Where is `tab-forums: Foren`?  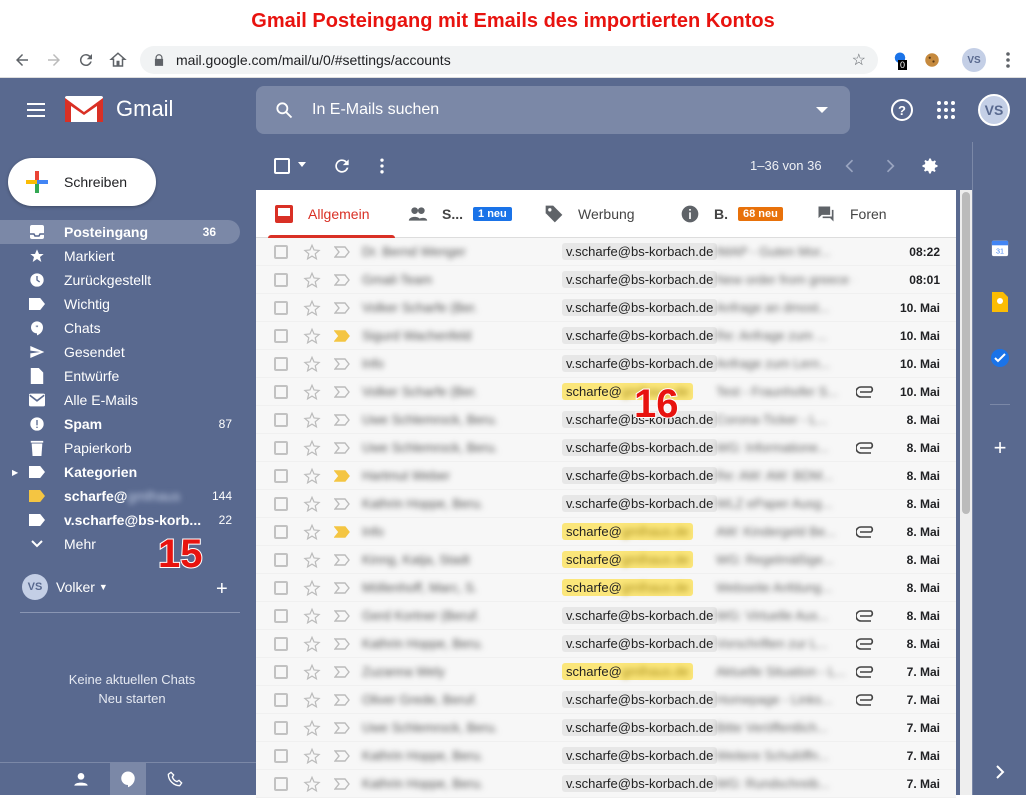
tab-forums: Foren is located at coordinates (851, 214).